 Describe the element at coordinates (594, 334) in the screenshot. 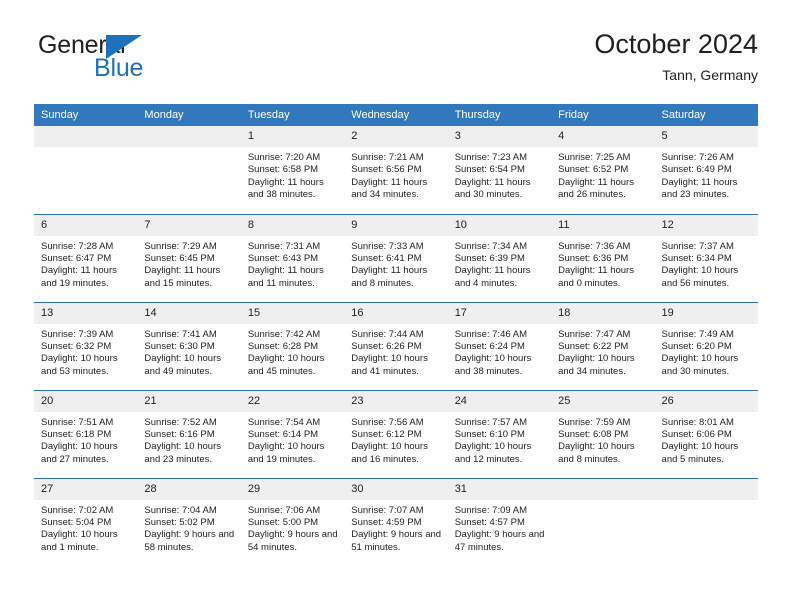

I see `sunrise-time: Sunrise: 7:47 AM` at that location.